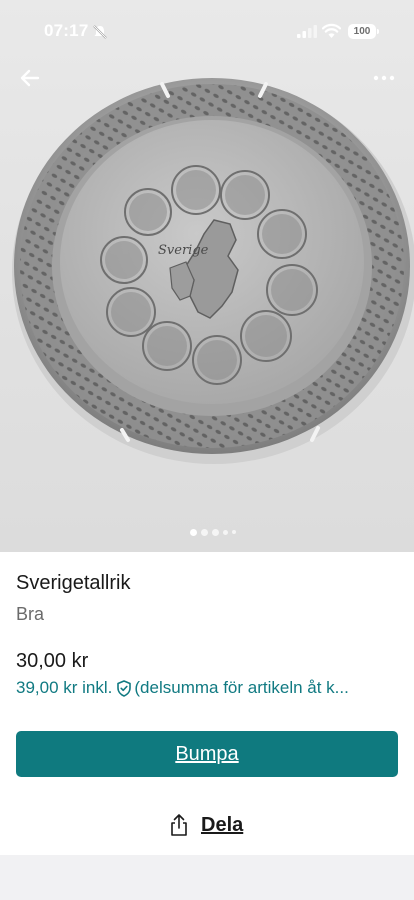 This screenshot has height=900, width=414. What do you see at coordinates (100, 32) in the screenshot?
I see `bell-slash-icon` at bounding box center [100, 32].